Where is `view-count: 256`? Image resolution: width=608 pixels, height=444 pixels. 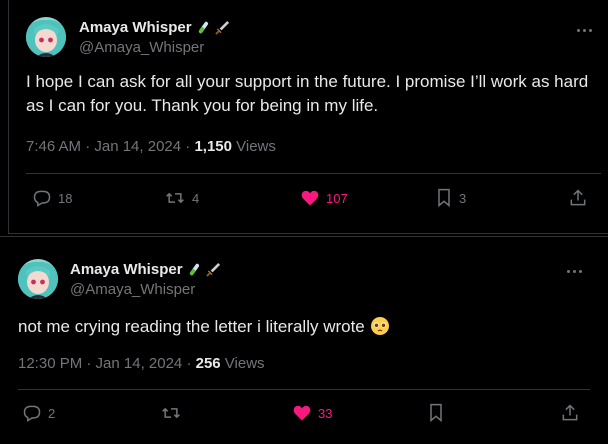
view-count: 256 is located at coordinates (208, 363).